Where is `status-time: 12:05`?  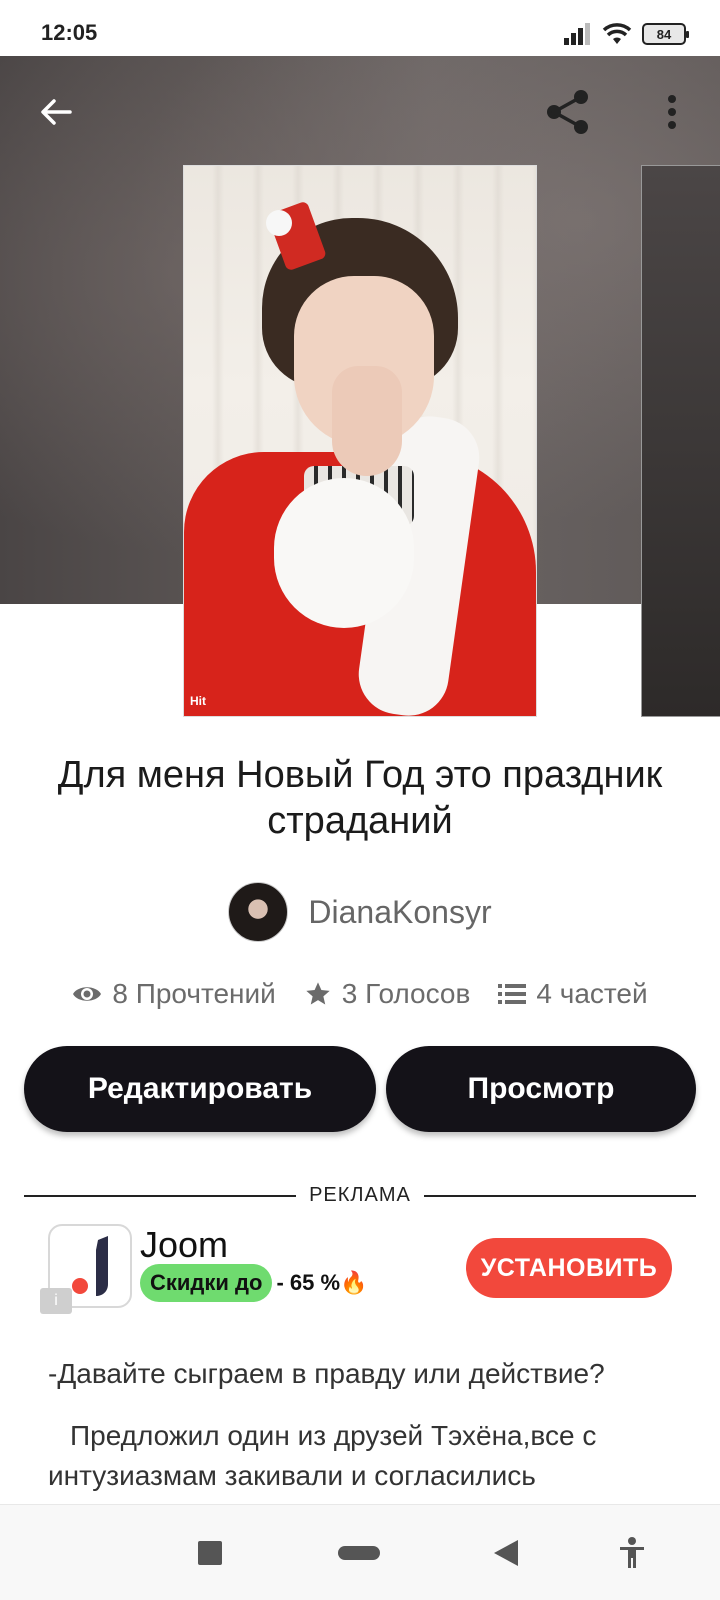 status-time: 12:05 is located at coordinates (69, 32).